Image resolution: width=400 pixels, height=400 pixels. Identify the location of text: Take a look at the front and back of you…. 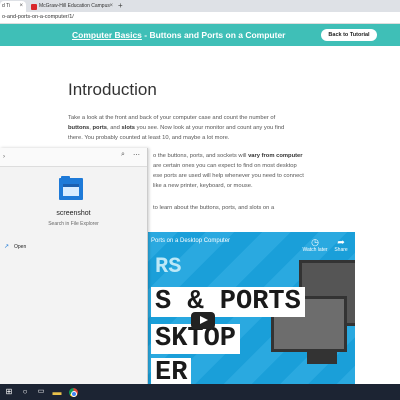
(172, 118).